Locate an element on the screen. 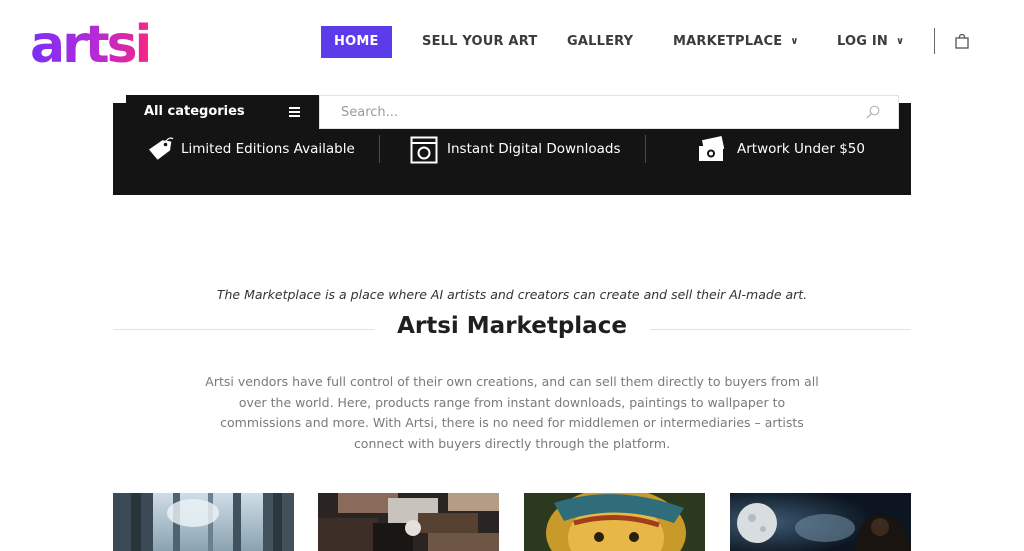 The image size is (1024, 551). nav-marketplace: MARKETPLACE ∨ is located at coordinates (736, 42).